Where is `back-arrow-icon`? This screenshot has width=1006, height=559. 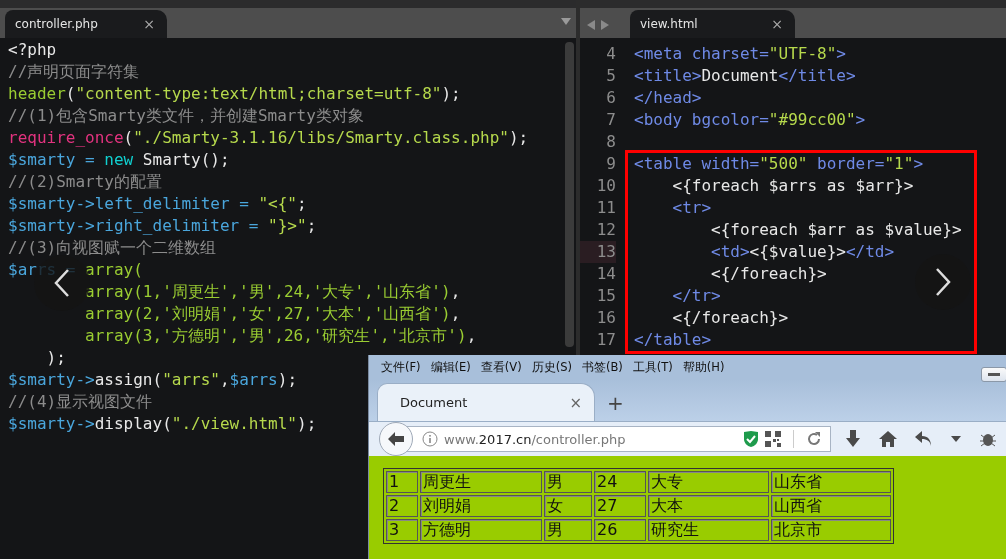 back-arrow-icon is located at coordinates (396, 439).